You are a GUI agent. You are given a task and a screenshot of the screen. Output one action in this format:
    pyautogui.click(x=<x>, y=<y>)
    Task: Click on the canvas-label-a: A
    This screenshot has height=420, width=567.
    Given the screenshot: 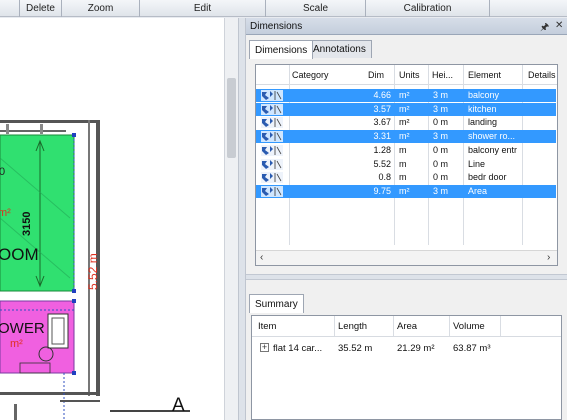 What is the action you would take?
    pyautogui.click(x=178, y=405)
    